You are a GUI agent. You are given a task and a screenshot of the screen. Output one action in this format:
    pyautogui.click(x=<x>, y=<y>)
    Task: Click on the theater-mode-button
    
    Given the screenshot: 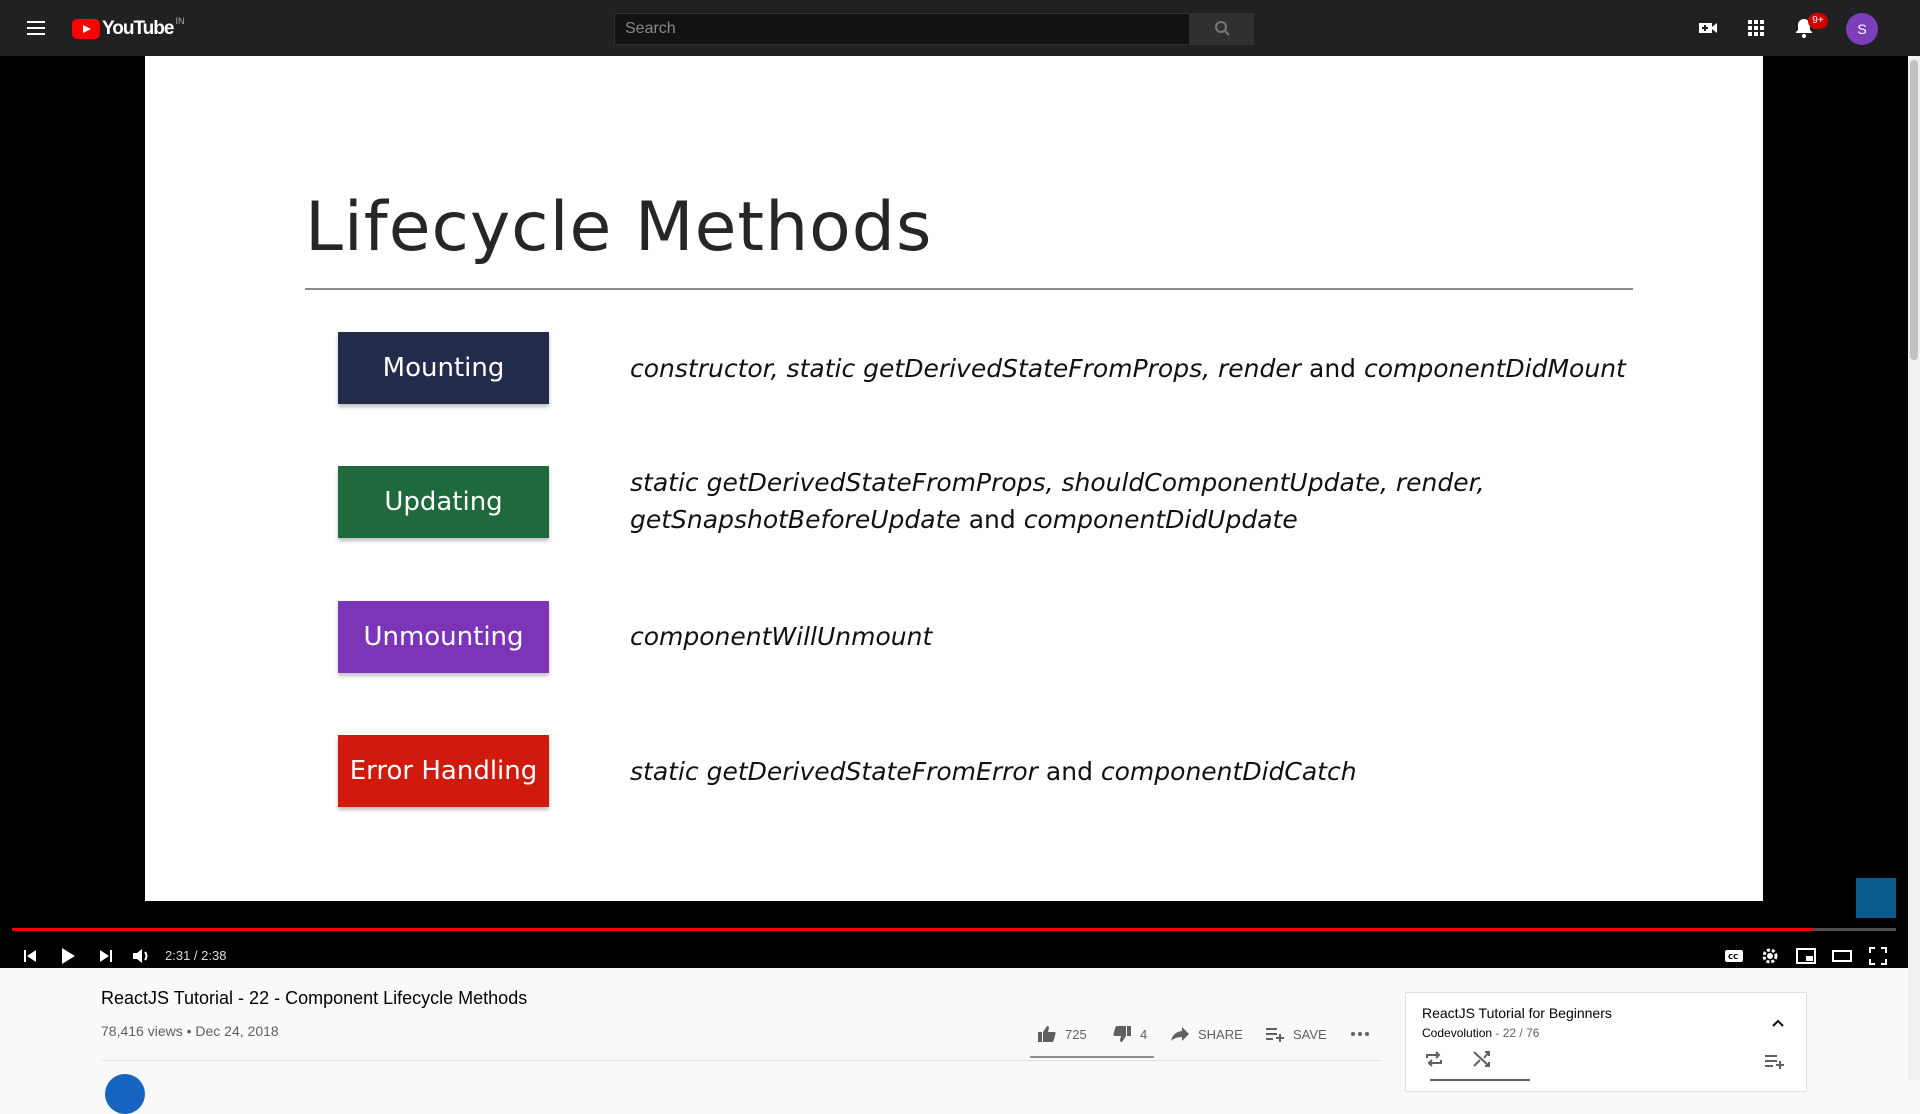 What is the action you would take?
    pyautogui.click(x=1842, y=956)
    